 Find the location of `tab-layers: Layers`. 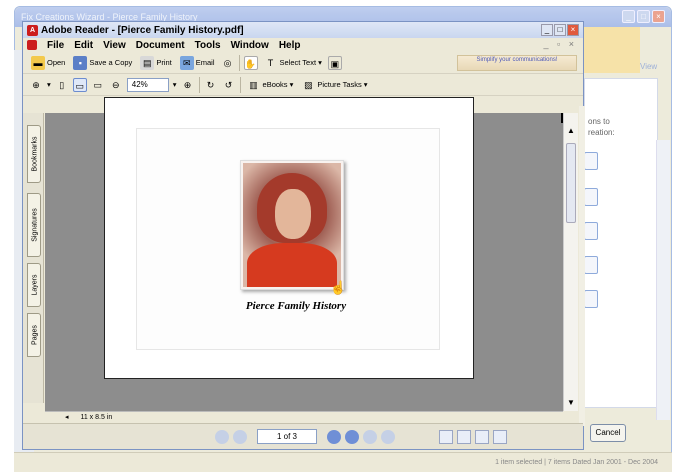

tab-layers: Layers is located at coordinates (34, 285).